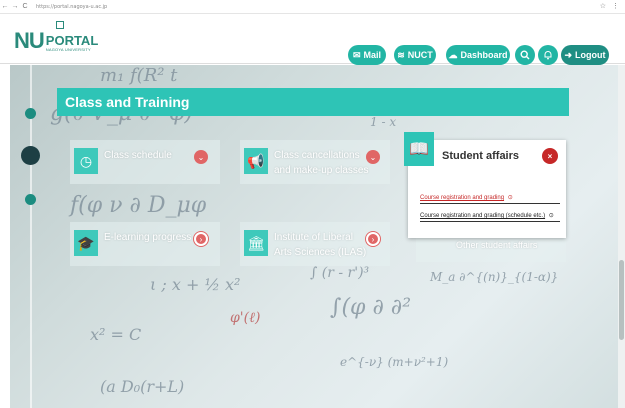  What do you see at coordinates (60, 25) in the screenshot?
I see `logo-mark-icon` at bounding box center [60, 25].